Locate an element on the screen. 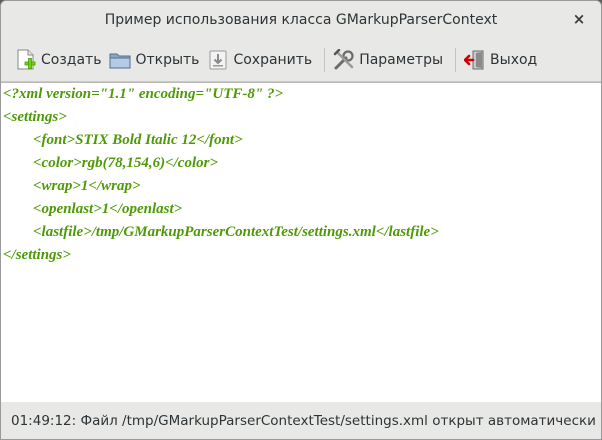  open-button: Открыть is located at coordinates (157, 60).